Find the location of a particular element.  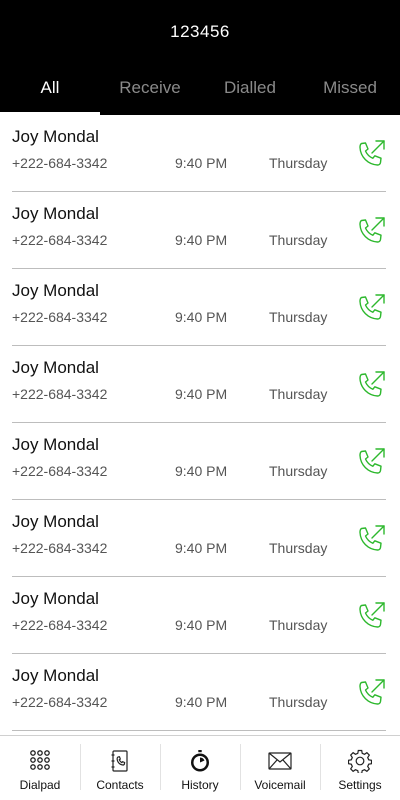

nav-label: Dialpad is located at coordinates (40, 785).